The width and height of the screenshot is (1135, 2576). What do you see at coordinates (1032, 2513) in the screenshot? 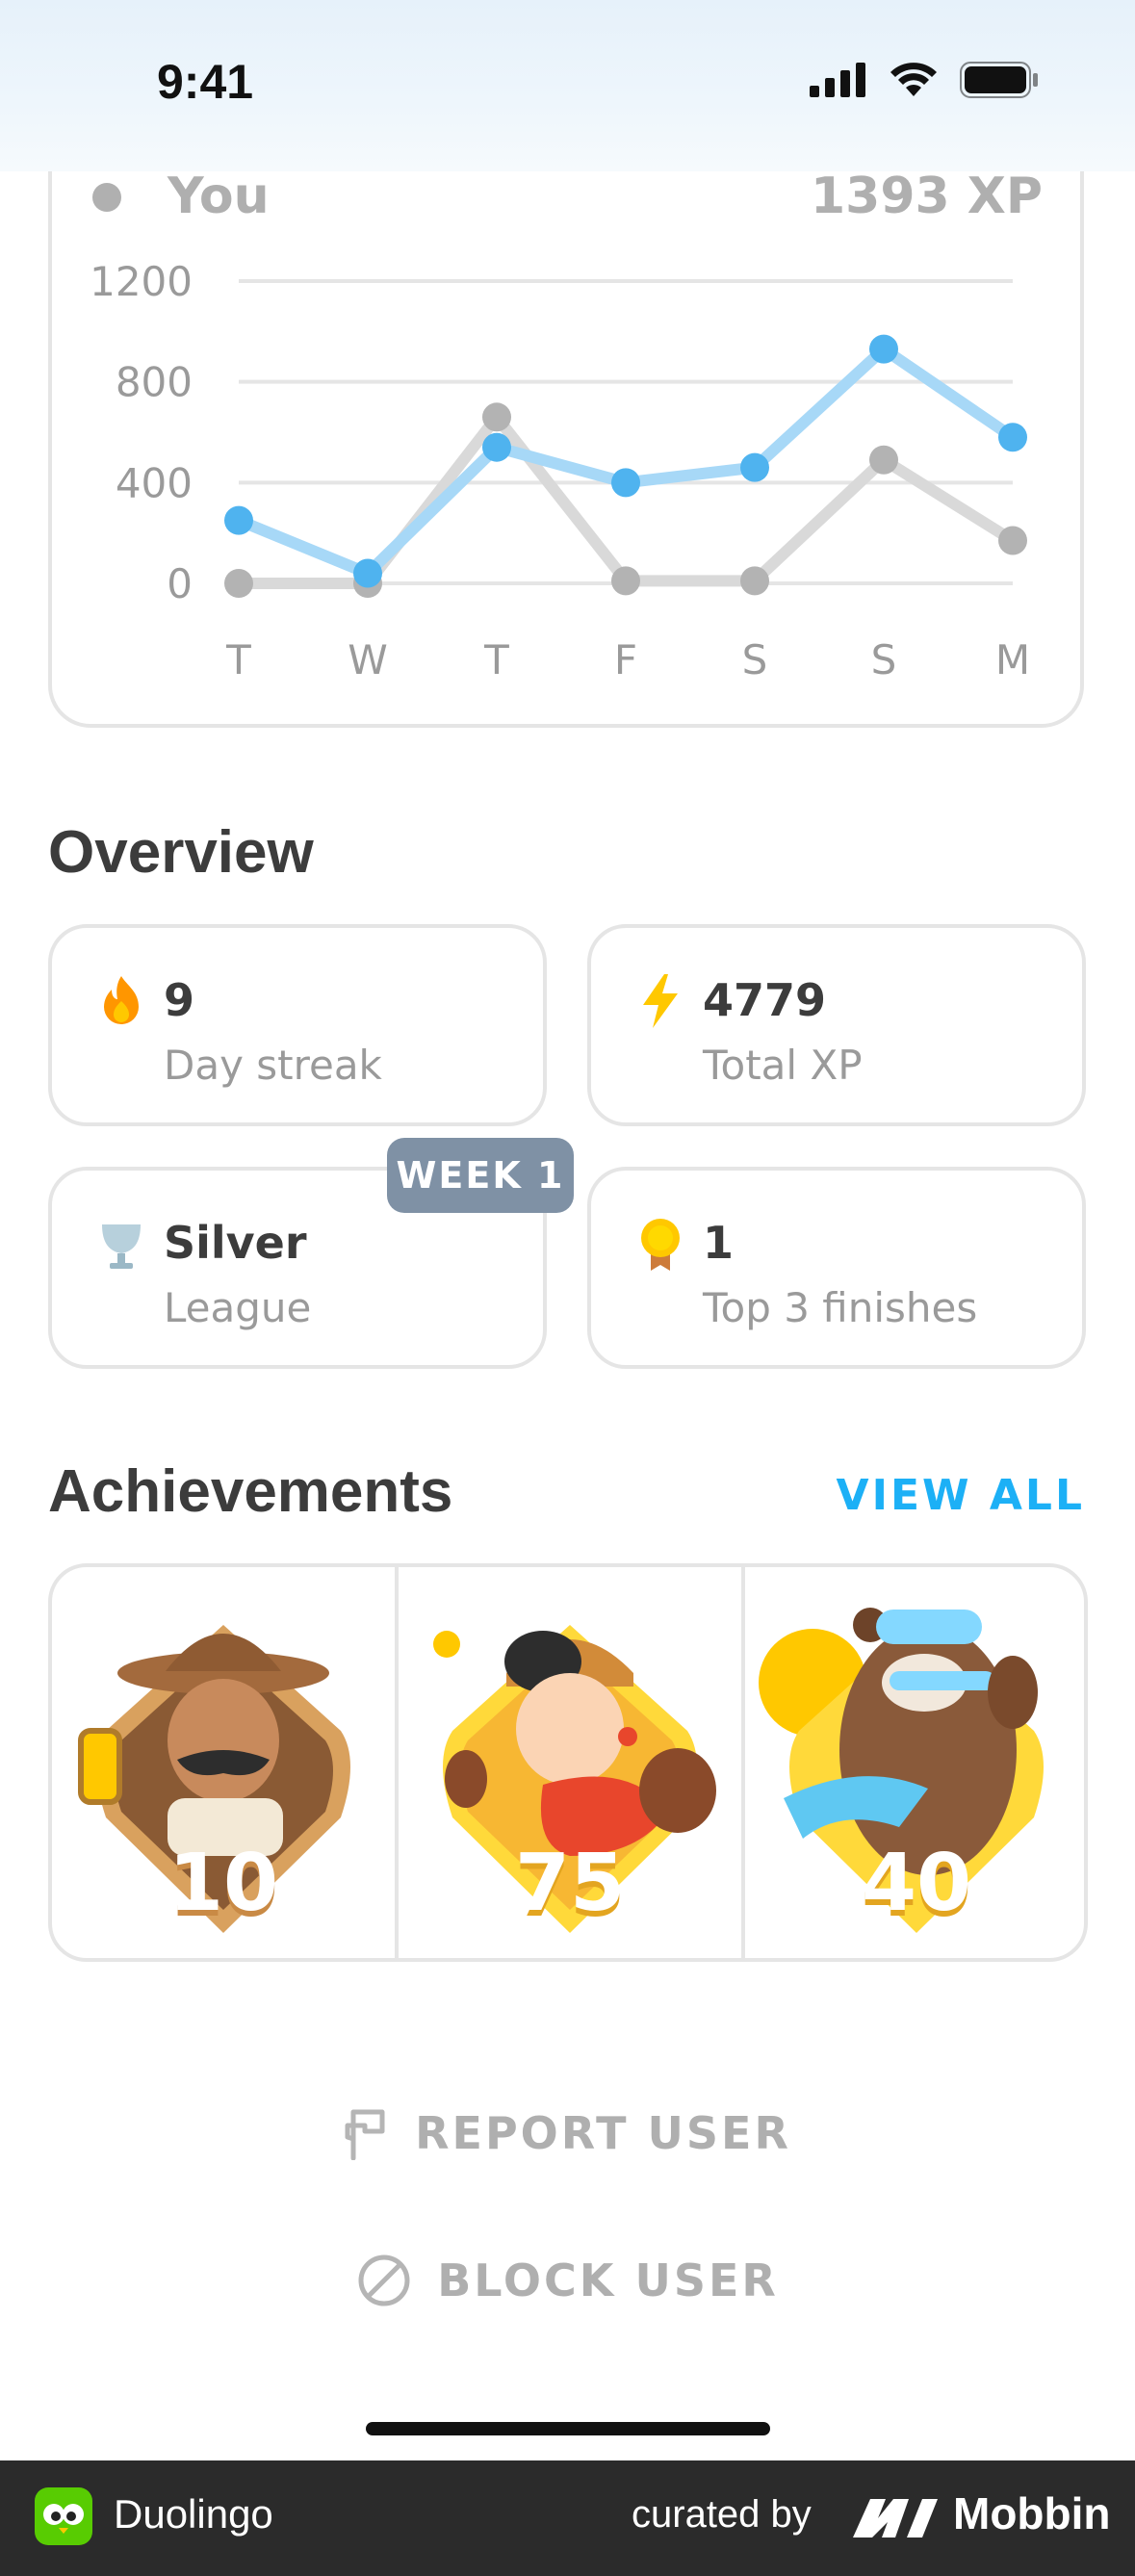
I see `footer-brand: Mobbin` at bounding box center [1032, 2513].